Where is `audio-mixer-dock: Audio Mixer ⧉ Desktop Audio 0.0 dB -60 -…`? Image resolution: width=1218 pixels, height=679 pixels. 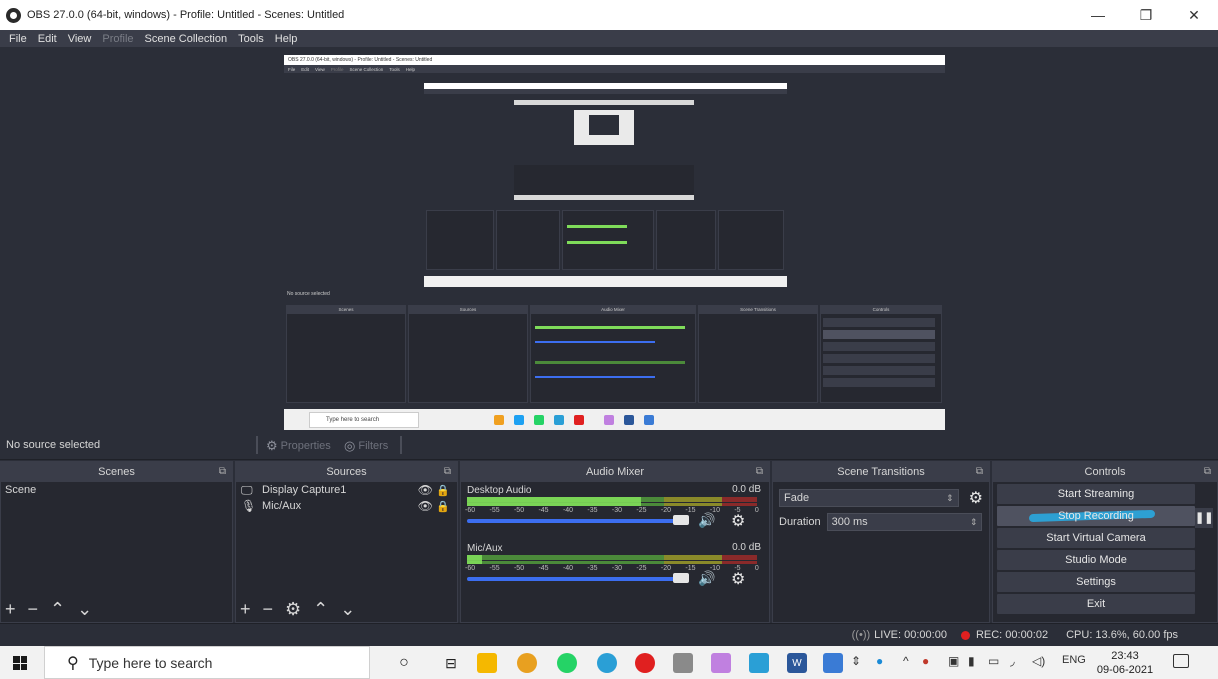 audio-mixer-dock: Audio Mixer ⧉ Desktop Audio 0.0 dB -60 -… is located at coordinates (615, 542).